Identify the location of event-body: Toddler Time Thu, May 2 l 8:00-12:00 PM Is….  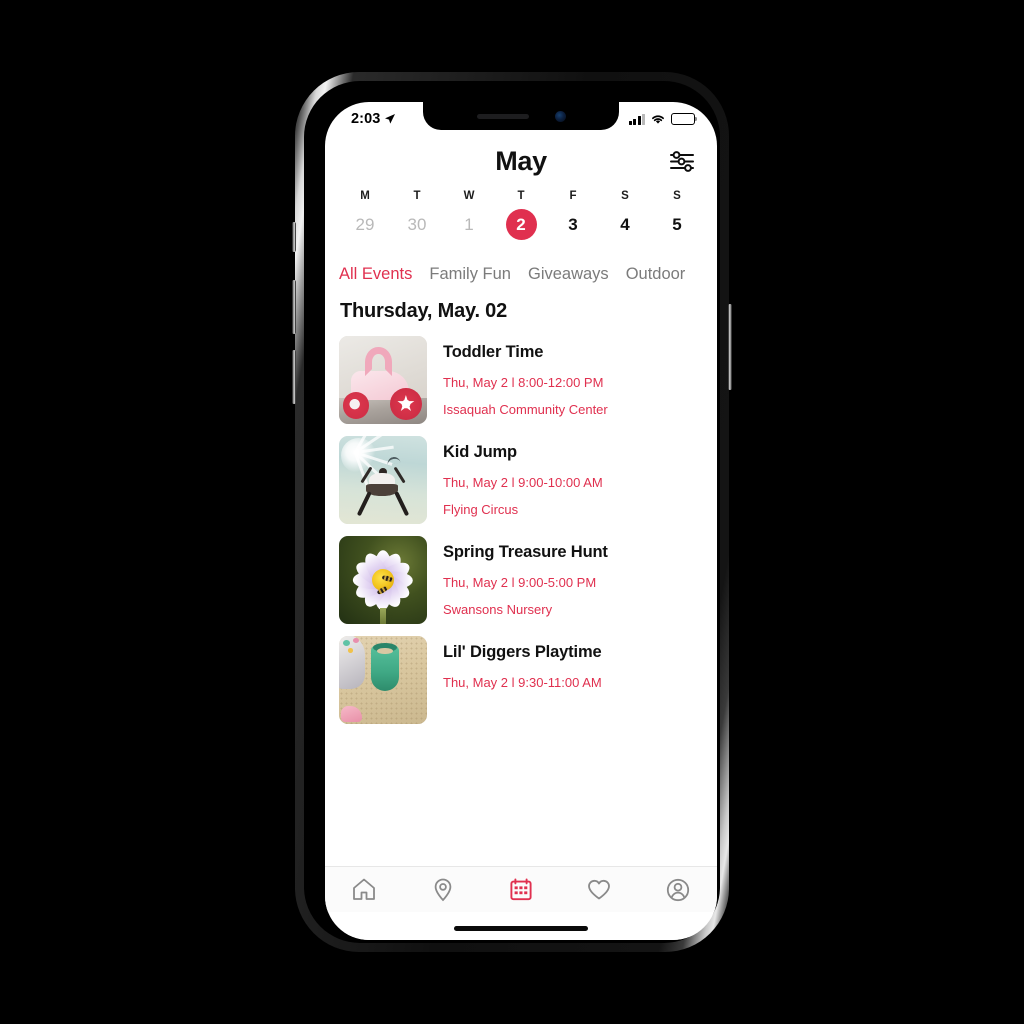
(573, 380).